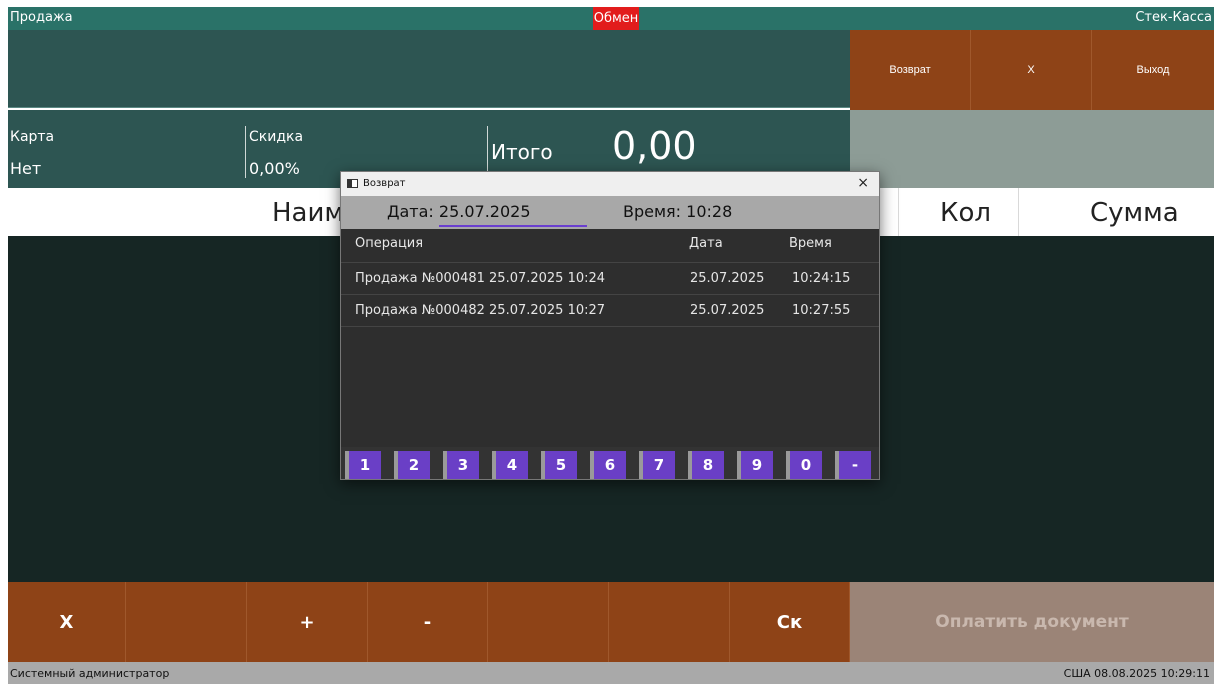  Describe the element at coordinates (363, 465) in the screenshot. I see `key-1: 1` at that location.